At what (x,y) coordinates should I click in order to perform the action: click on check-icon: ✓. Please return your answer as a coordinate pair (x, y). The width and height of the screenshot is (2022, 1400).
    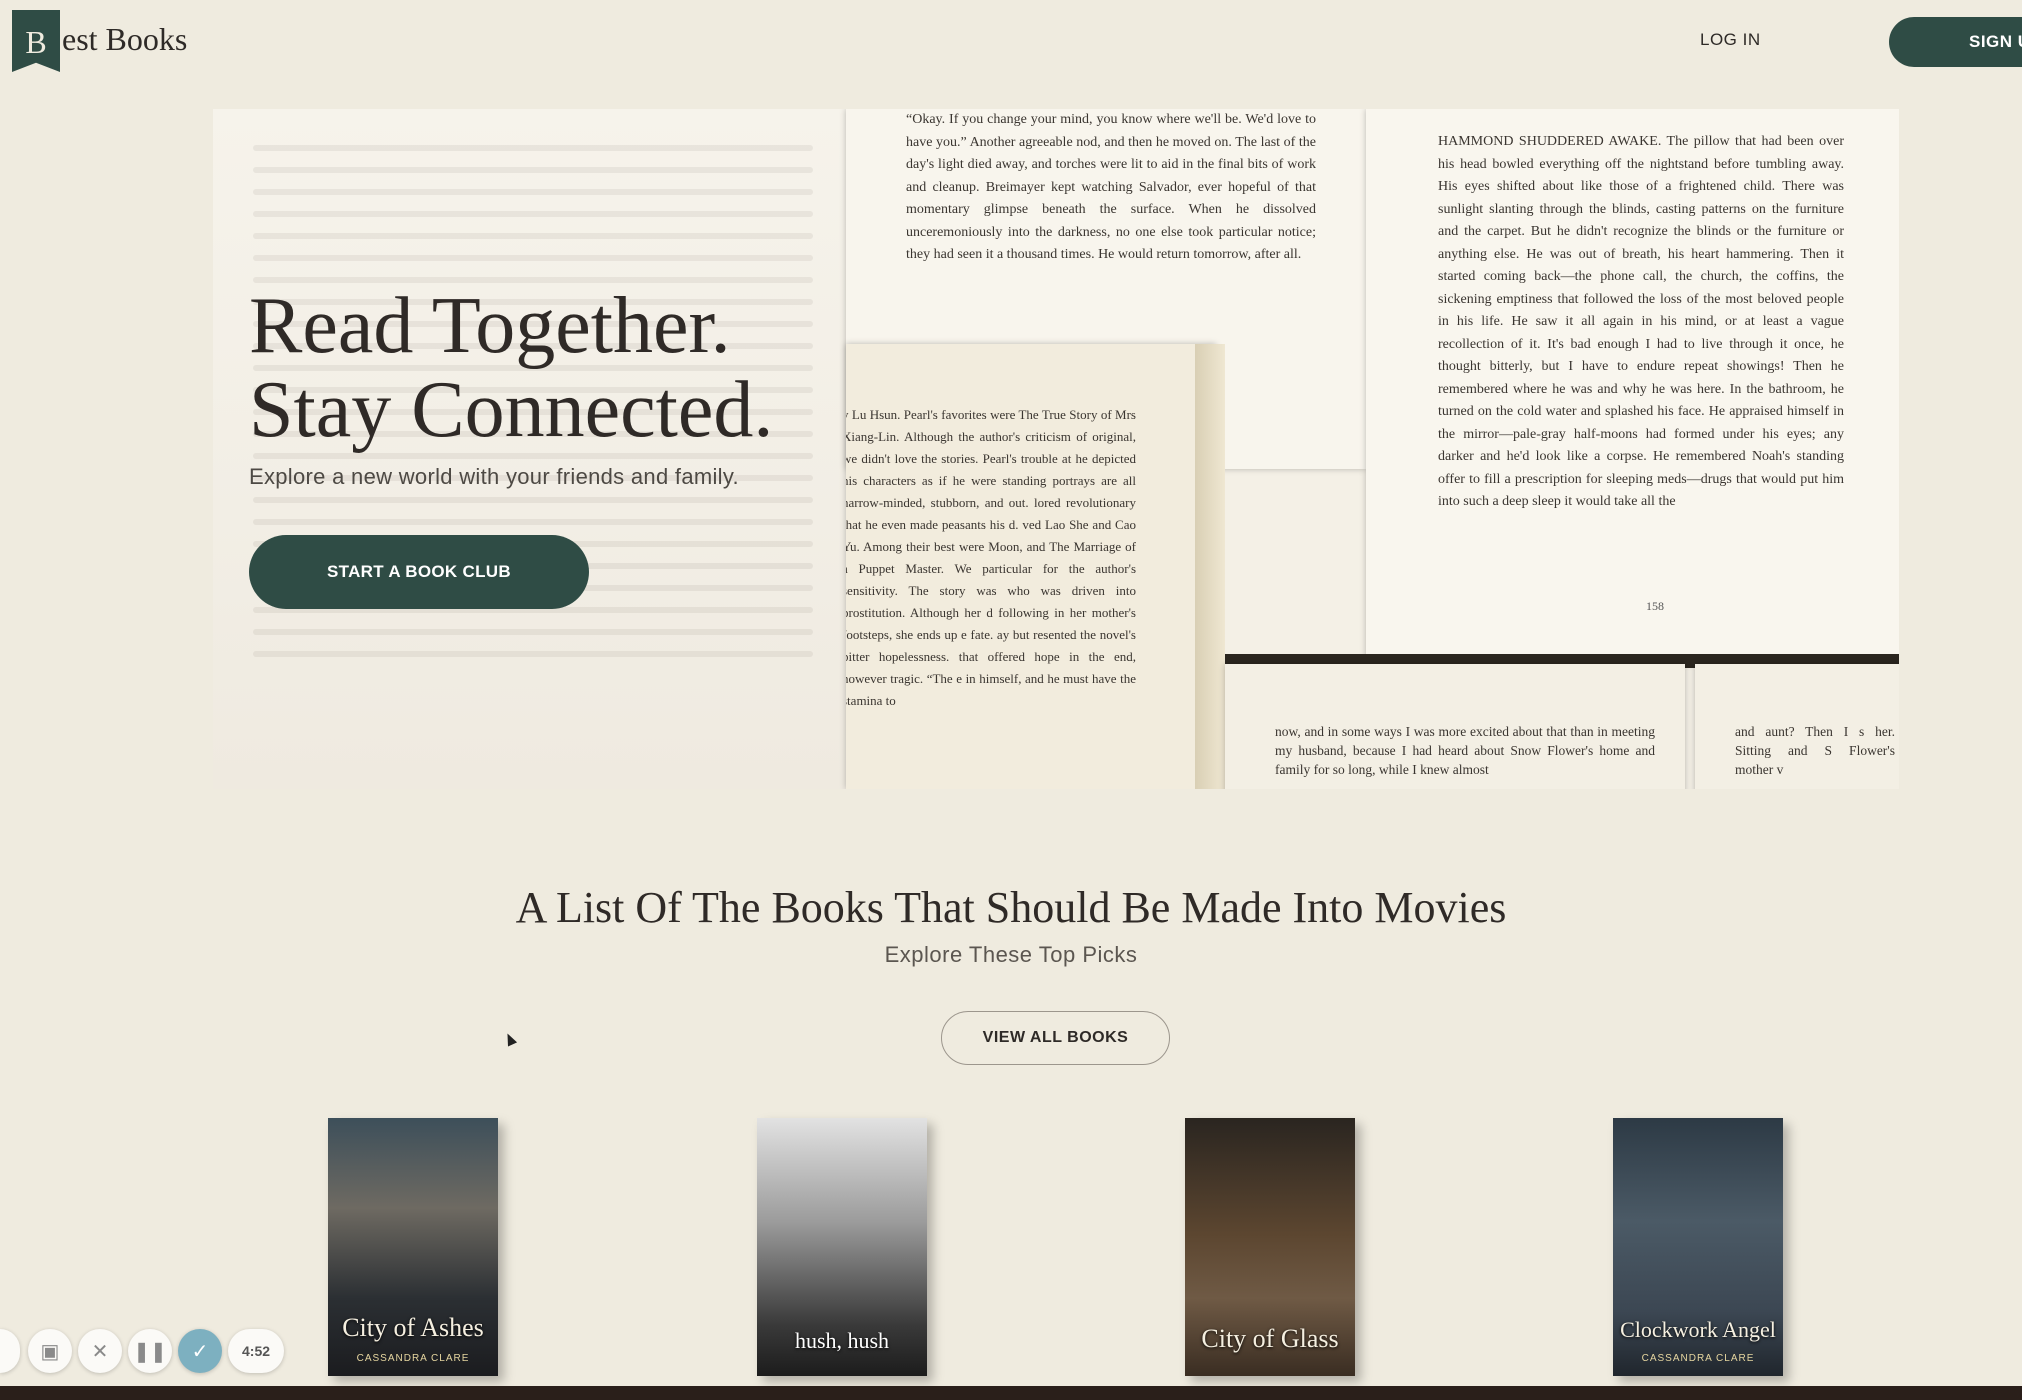
    Looking at the image, I should click on (200, 1351).